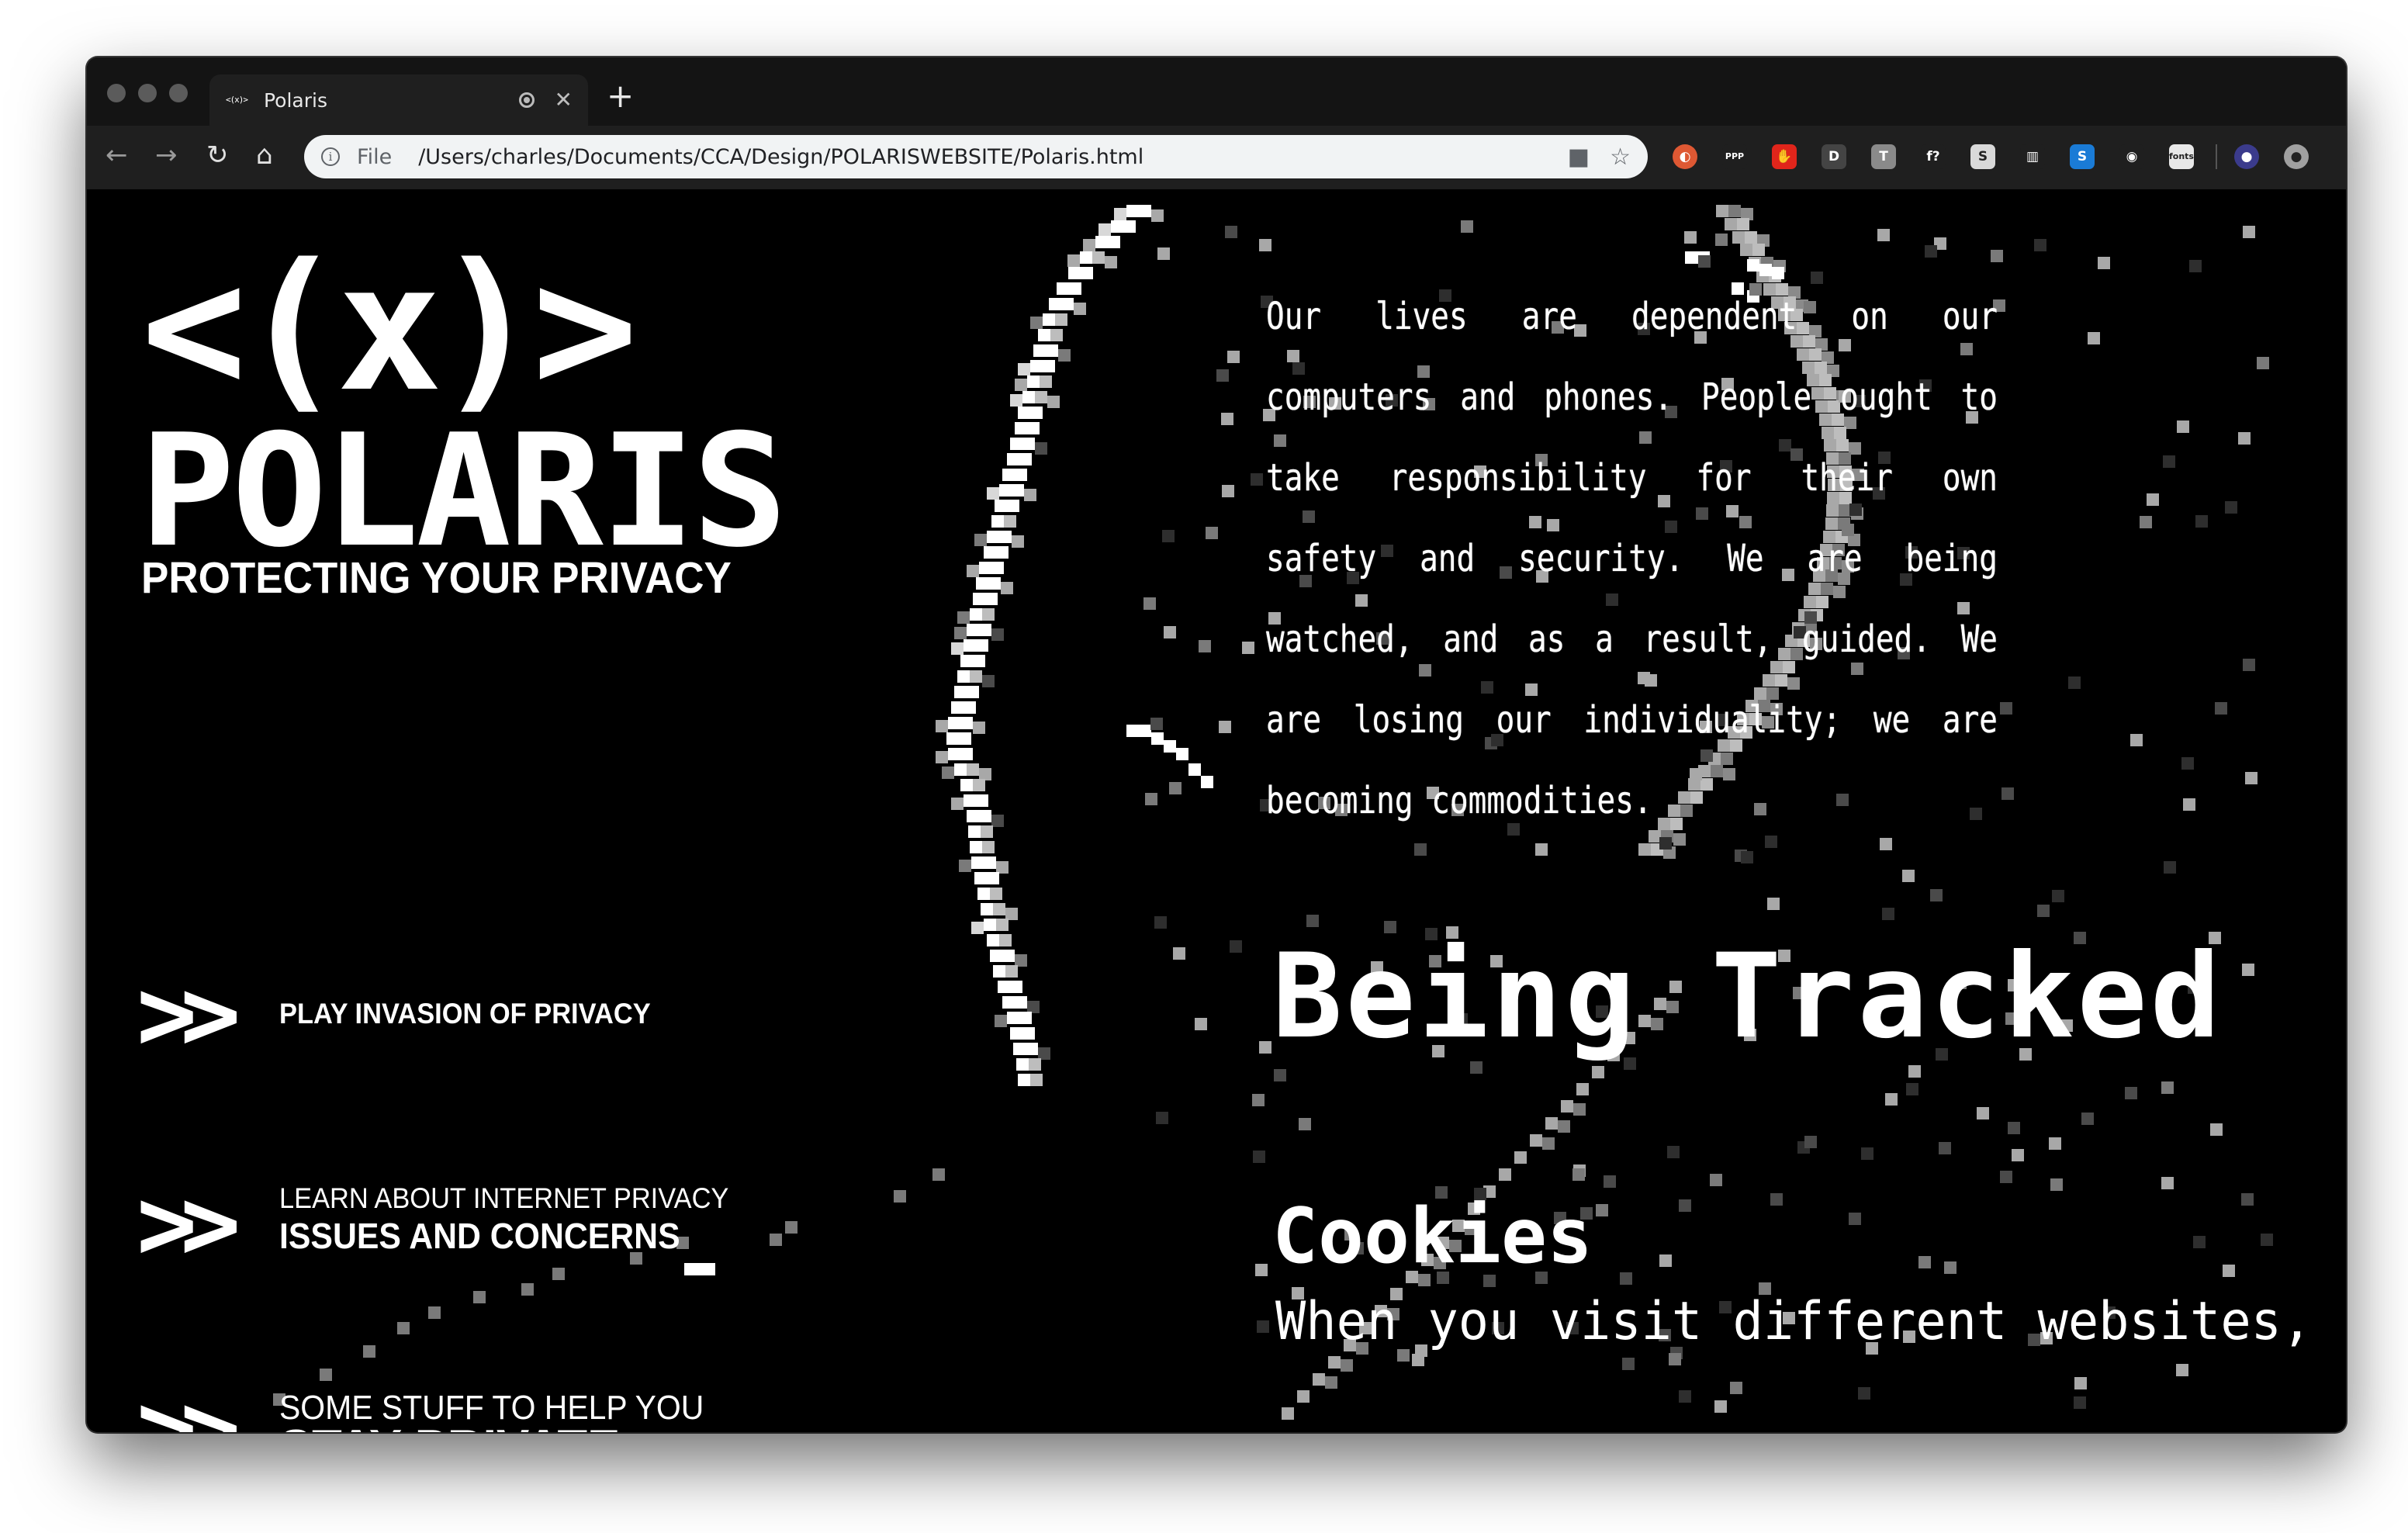 The image size is (2408, 1533). Describe the element at coordinates (1834, 156) in the screenshot. I see `d-icon: D` at that location.